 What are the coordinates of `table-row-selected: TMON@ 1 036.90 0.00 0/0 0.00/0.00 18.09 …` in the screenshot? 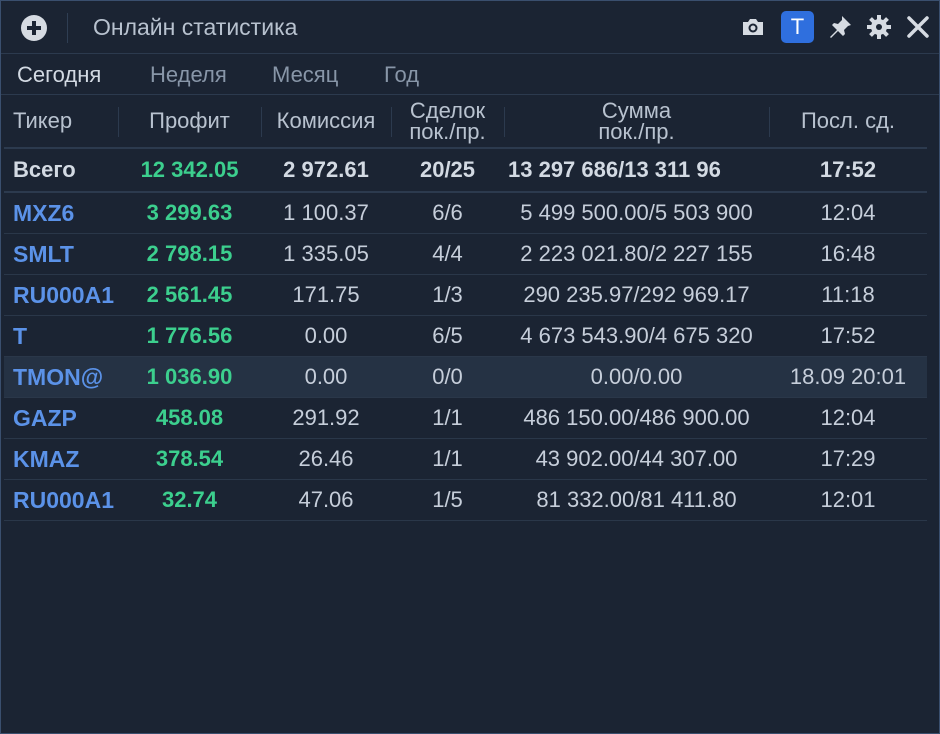 It's located at (465, 377).